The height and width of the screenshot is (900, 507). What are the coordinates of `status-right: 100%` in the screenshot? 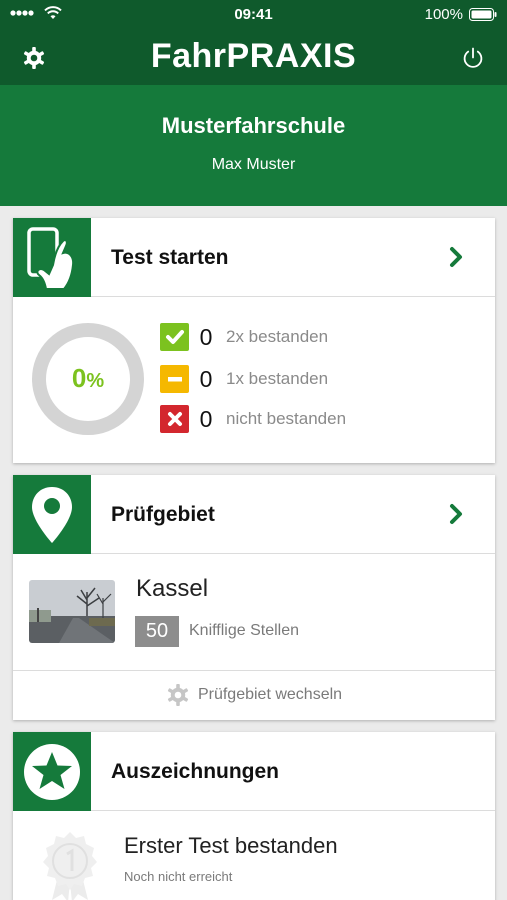 It's located at (461, 14).